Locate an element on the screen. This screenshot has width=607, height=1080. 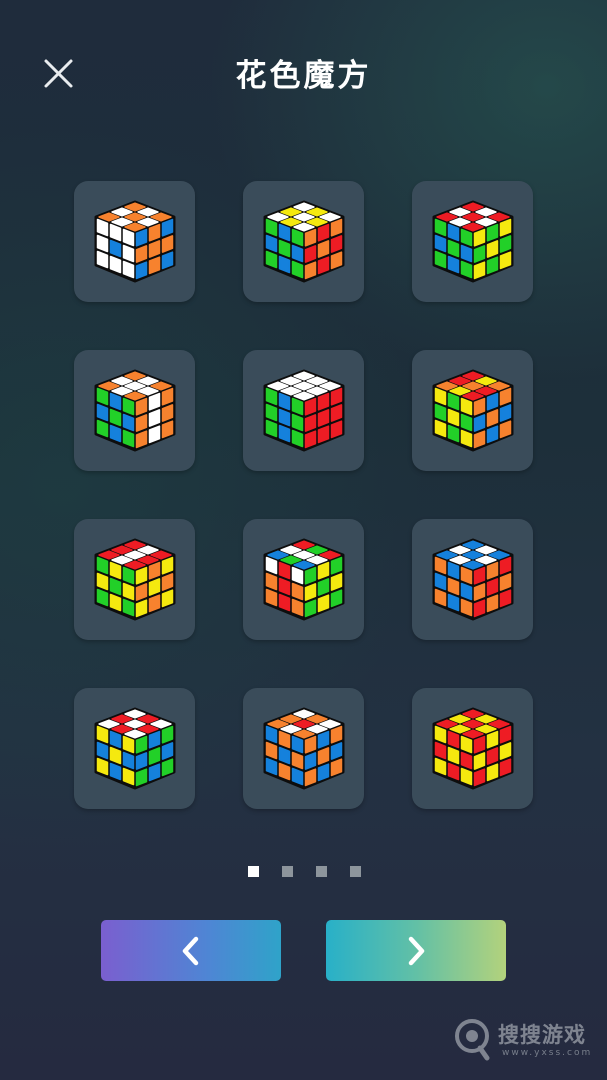
chevron-right-icon is located at coordinates (416, 951).